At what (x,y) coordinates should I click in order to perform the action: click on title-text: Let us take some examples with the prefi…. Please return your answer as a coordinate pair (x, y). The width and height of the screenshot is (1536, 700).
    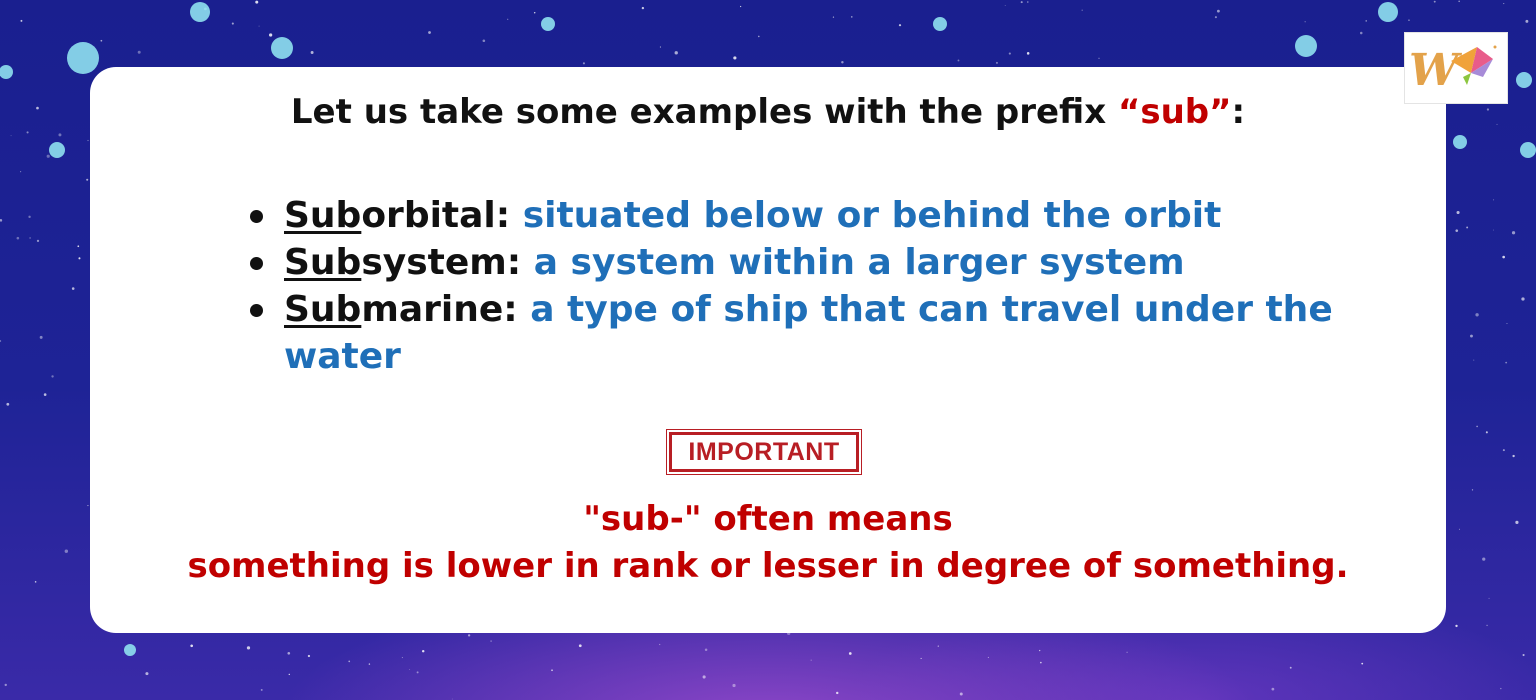
    Looking at the image, I should click on (704, 112).